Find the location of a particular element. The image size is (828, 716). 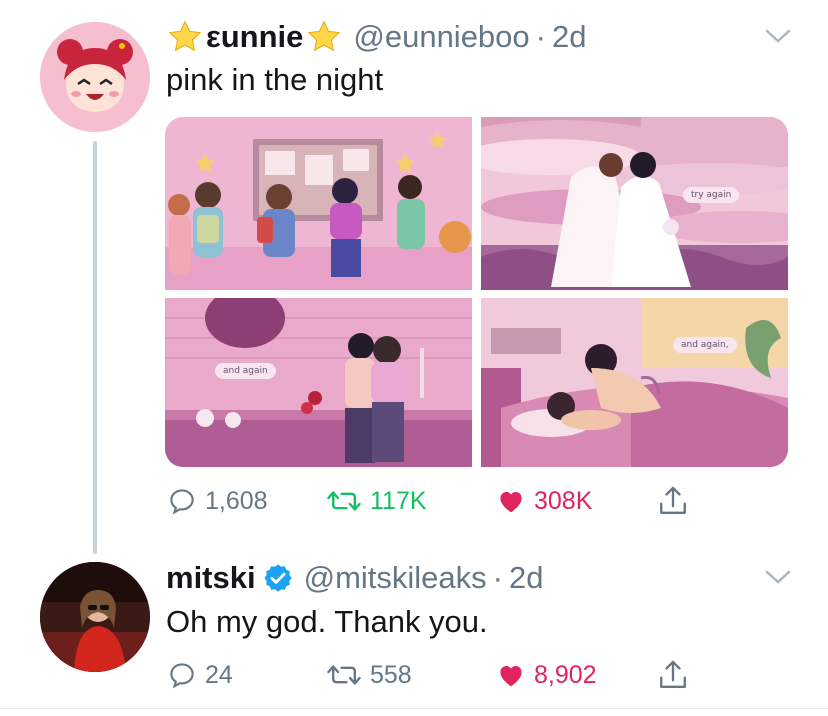

verified-badge-icon is located at coordinates (278, 578).